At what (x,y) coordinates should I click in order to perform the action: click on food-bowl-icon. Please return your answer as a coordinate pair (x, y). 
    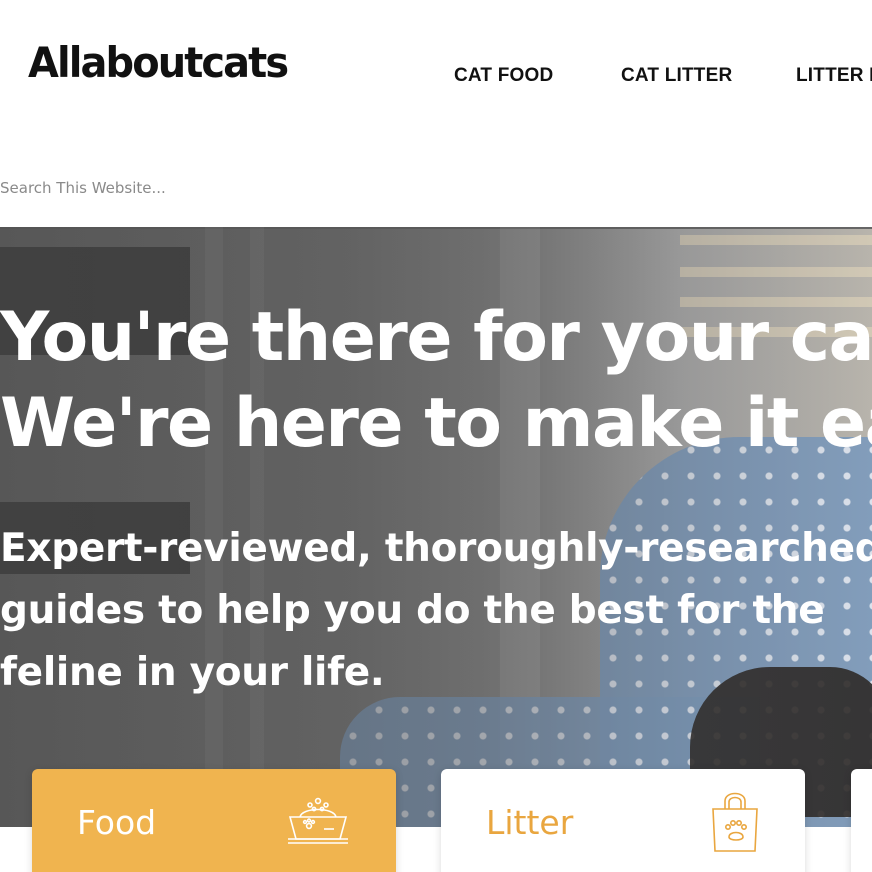
    Looking at the image, I should click on (318, 820).